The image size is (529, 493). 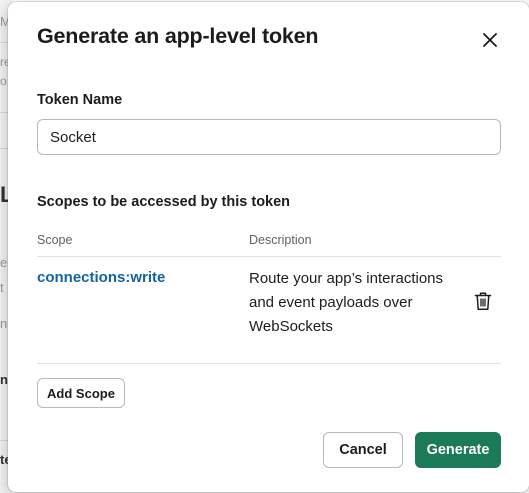 I want to click on scopes-label: Scopes to be accessed by this token, so click(x=164, y=202).